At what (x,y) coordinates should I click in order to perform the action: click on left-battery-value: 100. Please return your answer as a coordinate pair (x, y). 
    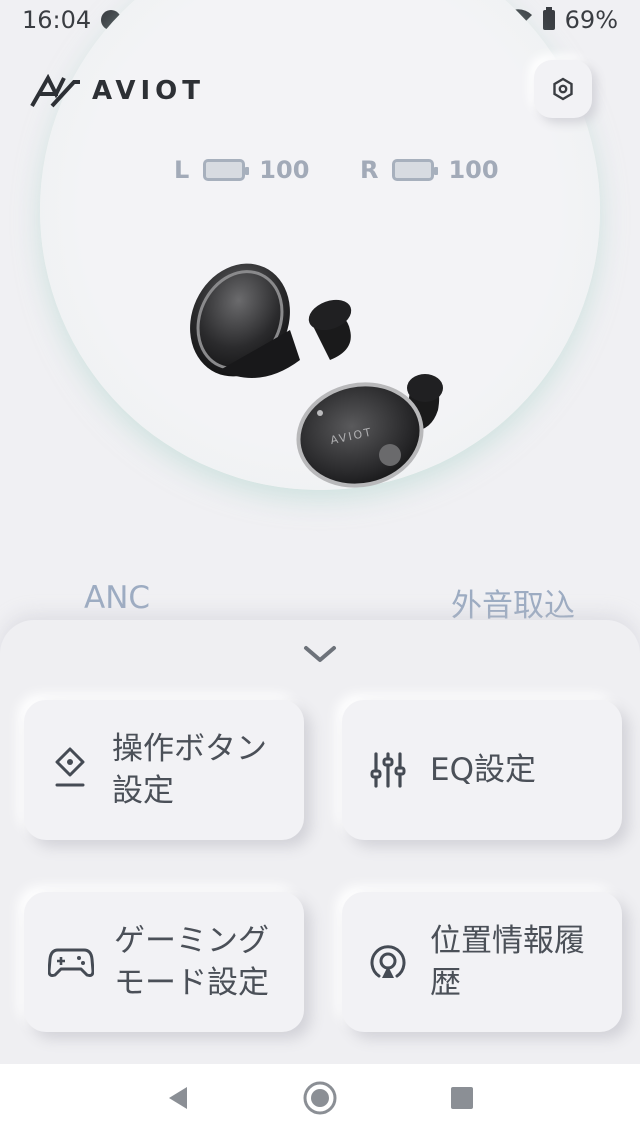
    Looking at the image, I should click on (284, 170).